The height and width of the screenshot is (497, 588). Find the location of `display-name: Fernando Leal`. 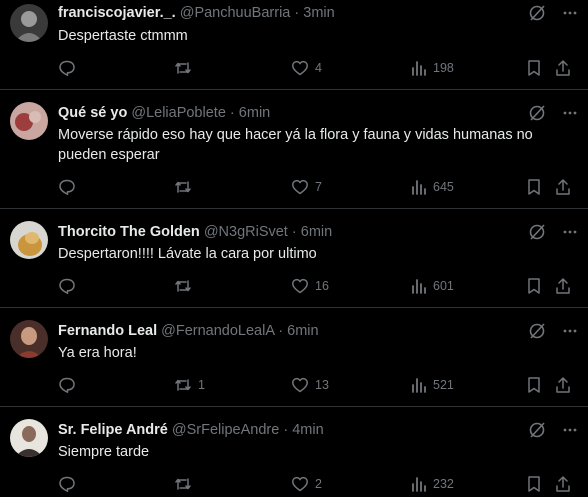

display-name: Fernando Leal is located at coordinates (107, 331).